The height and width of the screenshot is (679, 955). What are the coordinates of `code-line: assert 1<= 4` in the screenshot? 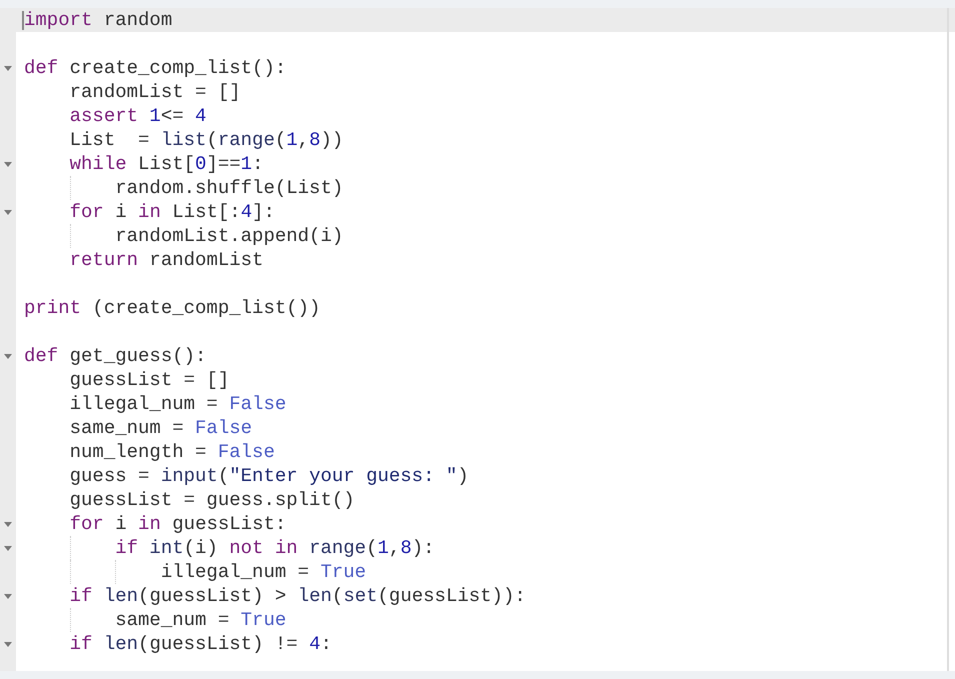 It's located at (137, 116).